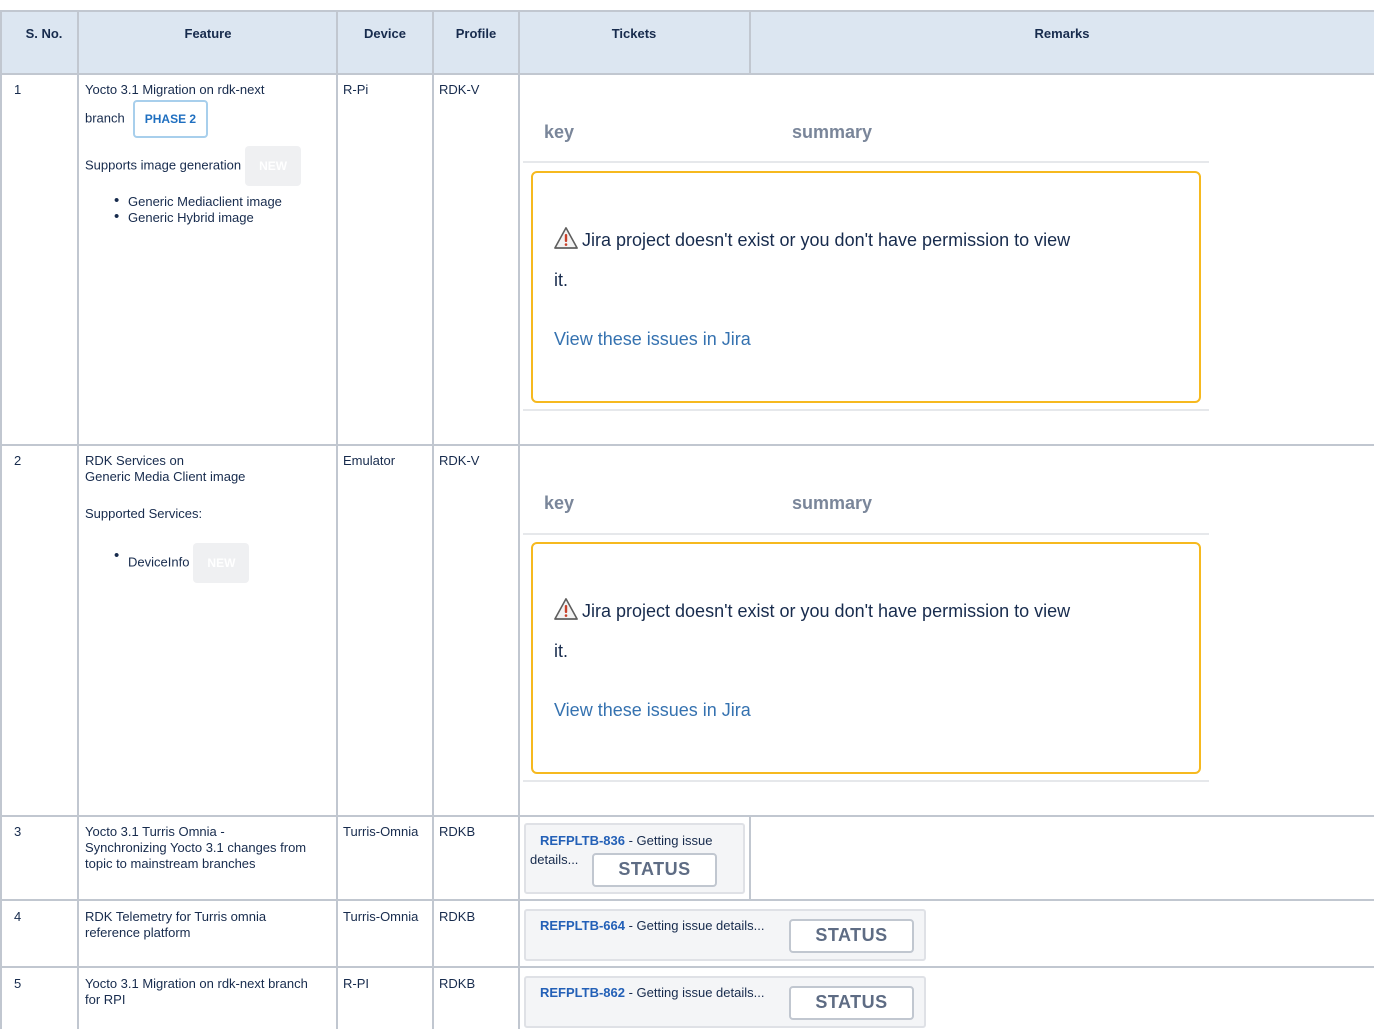  What do you see at coordinates (163, 165) in the screenshot?
I see `row-1-supports-text: Supports image generation` at bounding box center [163, 165].